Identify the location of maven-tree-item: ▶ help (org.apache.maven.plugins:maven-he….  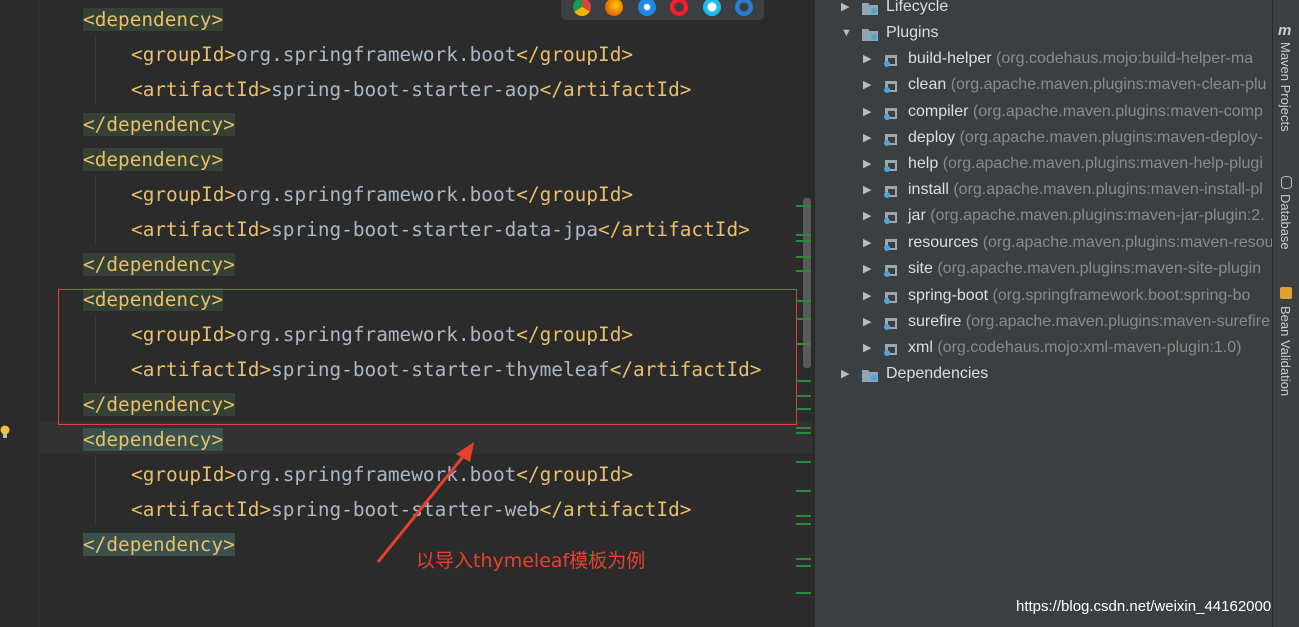
(1063, 164).